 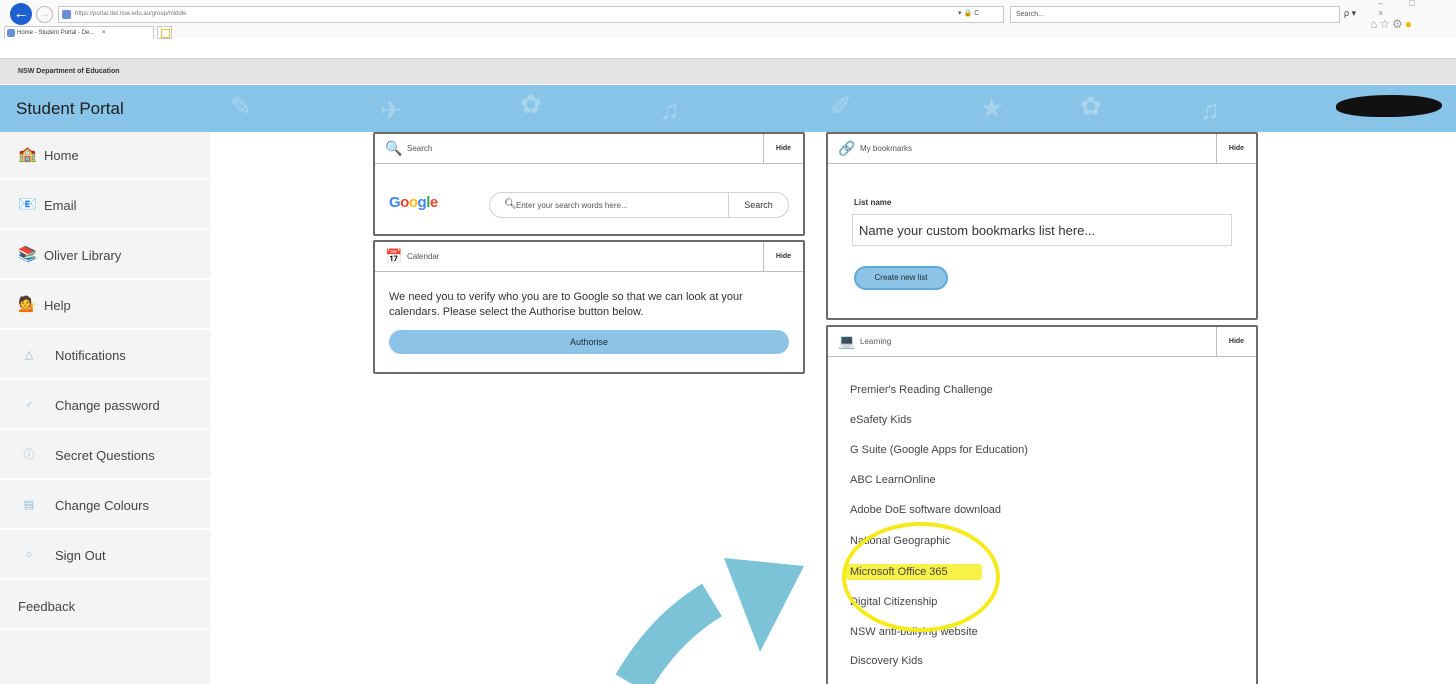 I want to click on palette-icon: ▤, so click(x=29, y=505).